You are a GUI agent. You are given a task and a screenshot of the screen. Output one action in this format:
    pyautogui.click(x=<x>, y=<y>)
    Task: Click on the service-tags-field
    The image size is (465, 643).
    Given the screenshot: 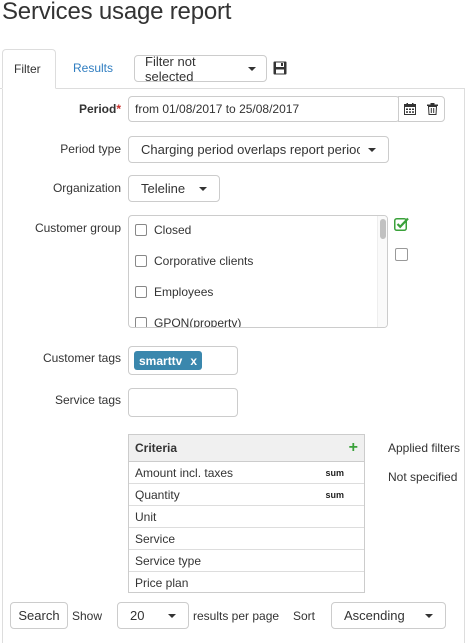 What is the action you would take?
    pyautogui.click(x=183, y=402)
    